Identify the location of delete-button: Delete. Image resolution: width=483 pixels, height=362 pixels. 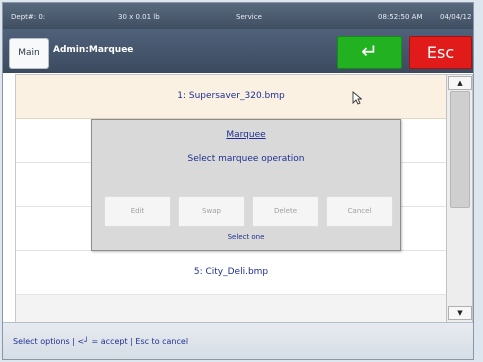
(285, 211).